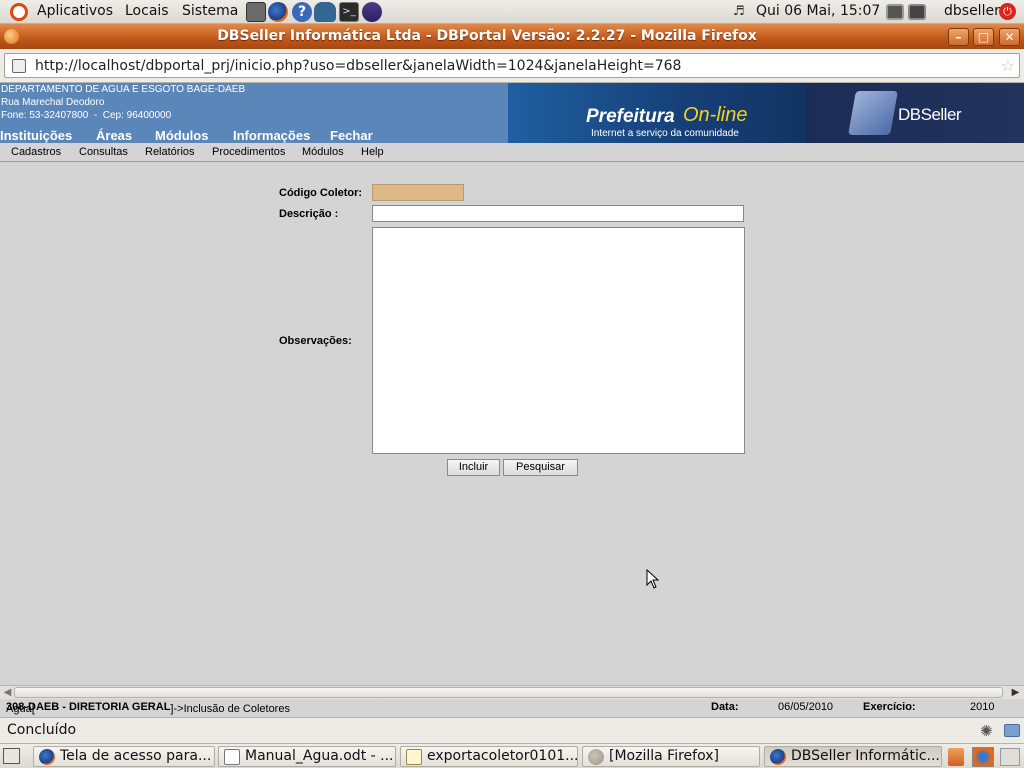 The height and width of the screenshot is (768, 1024). What do you see at coordinates (889, 707) in the screenshot?
I see `exercicio-label: Exercício:` at bounding box center [889, 707].